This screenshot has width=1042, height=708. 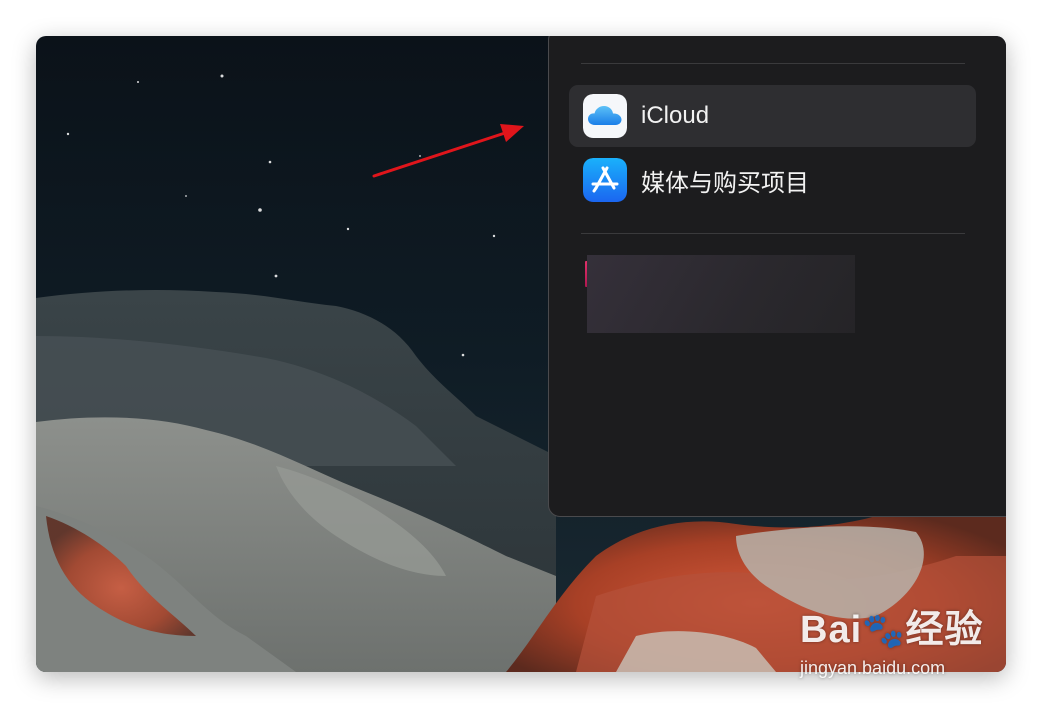 I want to click on baidu-watermark: Bai🐾经验 jingyan.baidu.com, so click(x=900, y=643).